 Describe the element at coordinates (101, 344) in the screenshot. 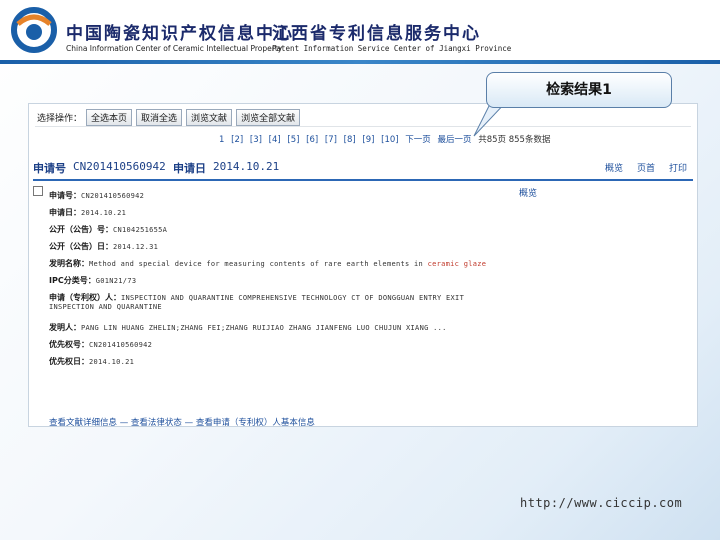

I see `field-row: 优先权号：CN201410560942` at that location.